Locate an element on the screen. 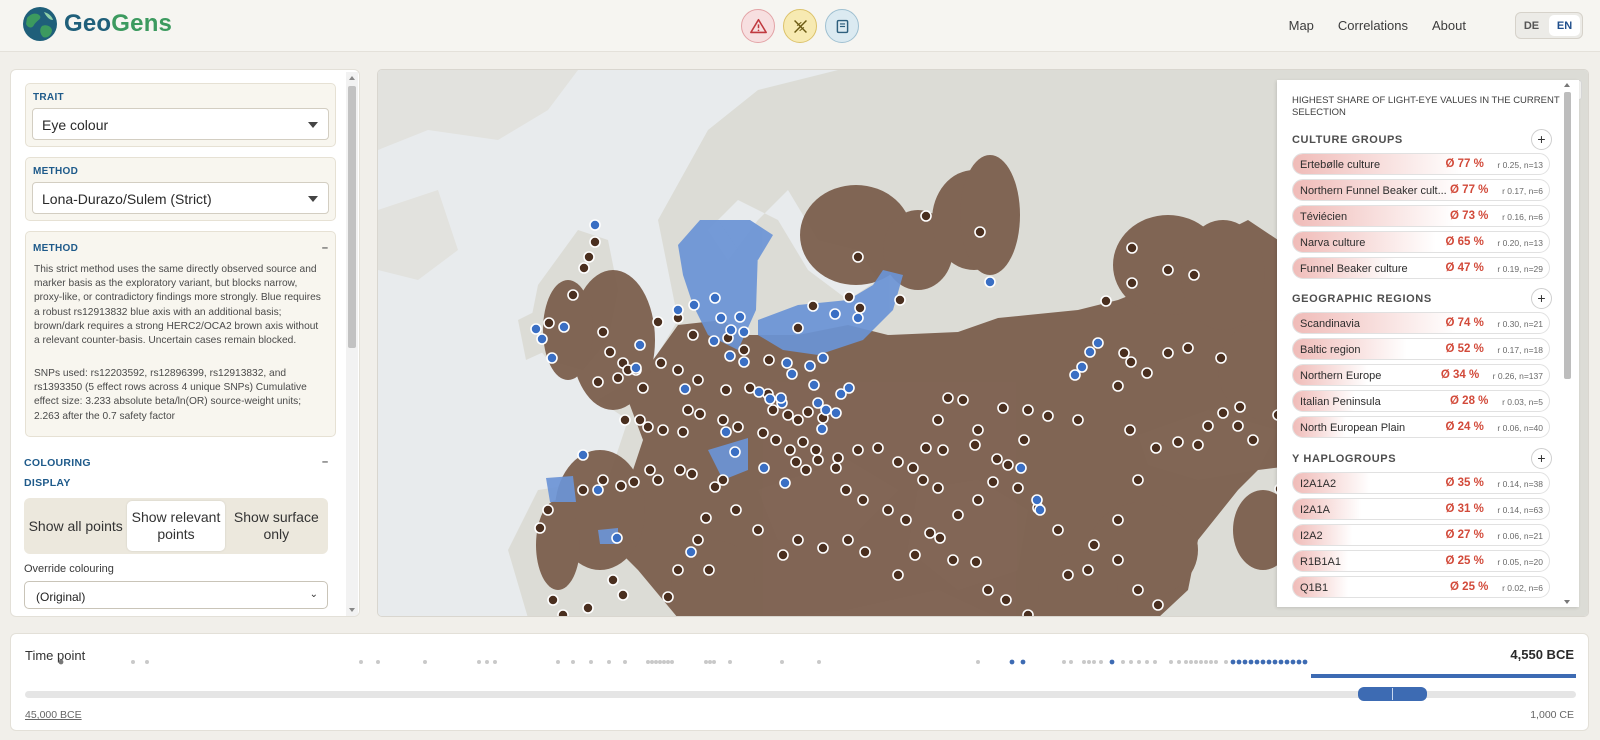  nav-map: Map is located at coordinates (1301, 25).